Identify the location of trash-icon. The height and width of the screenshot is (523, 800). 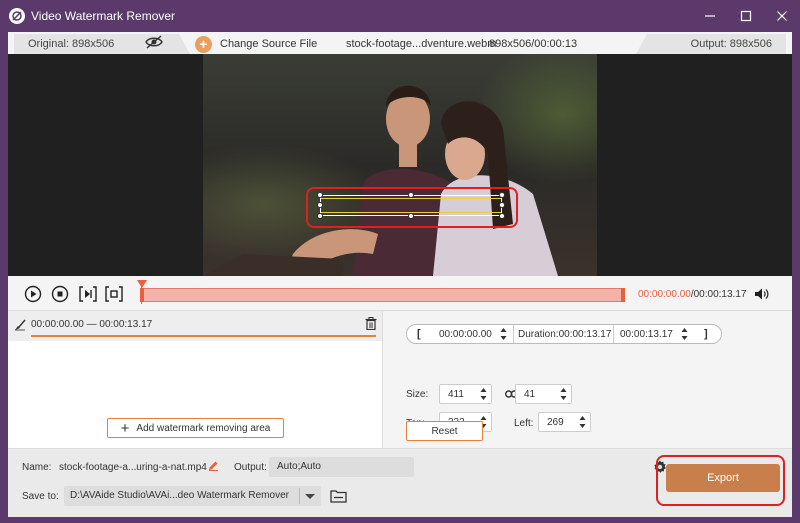
(371, 323).